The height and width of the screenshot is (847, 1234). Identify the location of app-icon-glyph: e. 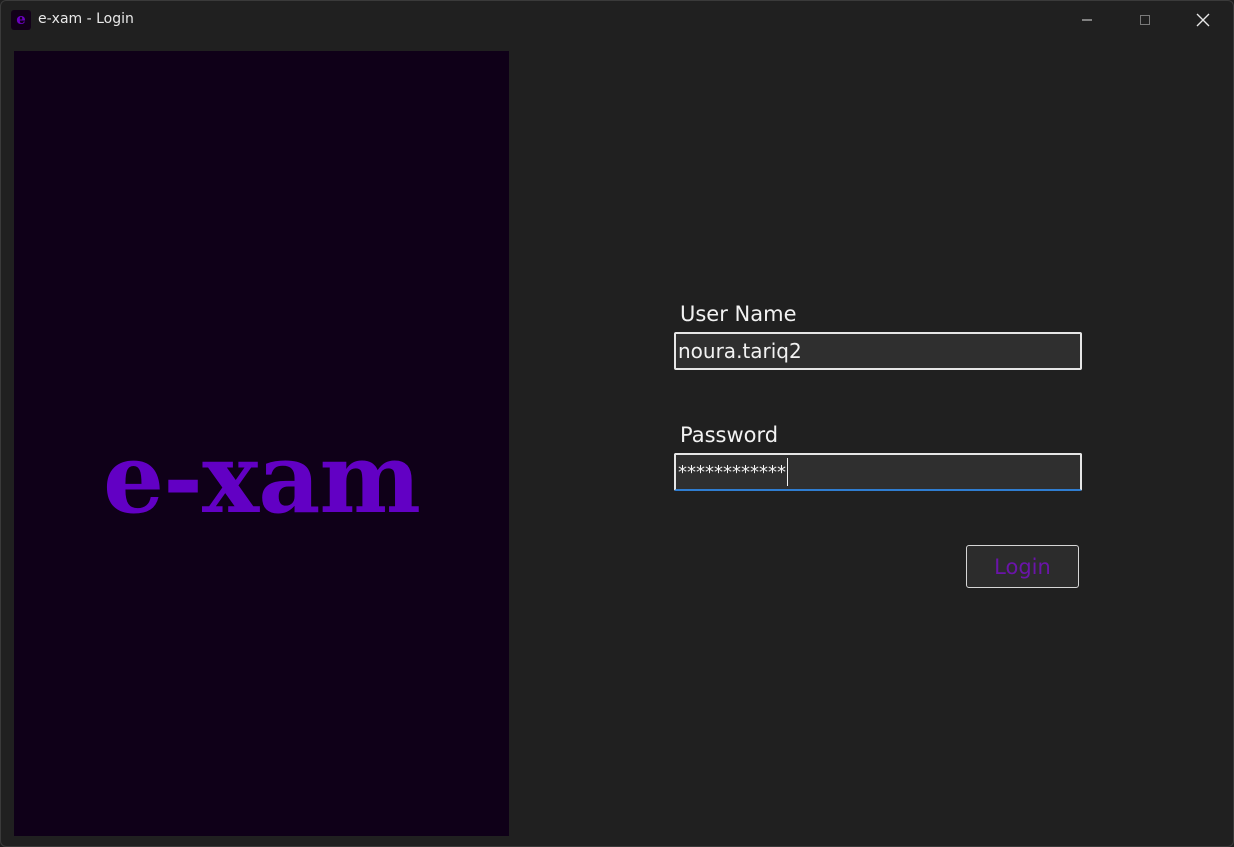
(21, 18).